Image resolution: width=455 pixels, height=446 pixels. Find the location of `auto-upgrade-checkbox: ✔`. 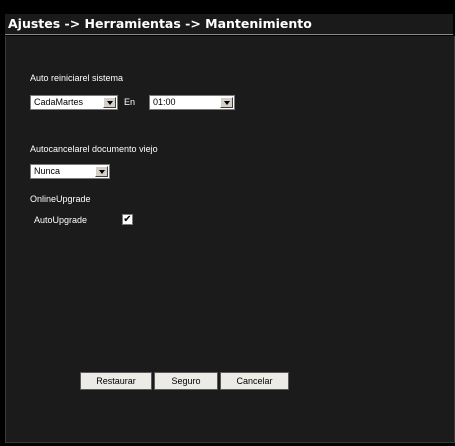

auto-upgrade-checkbox: ✔ is located at coordinates (127, 219).